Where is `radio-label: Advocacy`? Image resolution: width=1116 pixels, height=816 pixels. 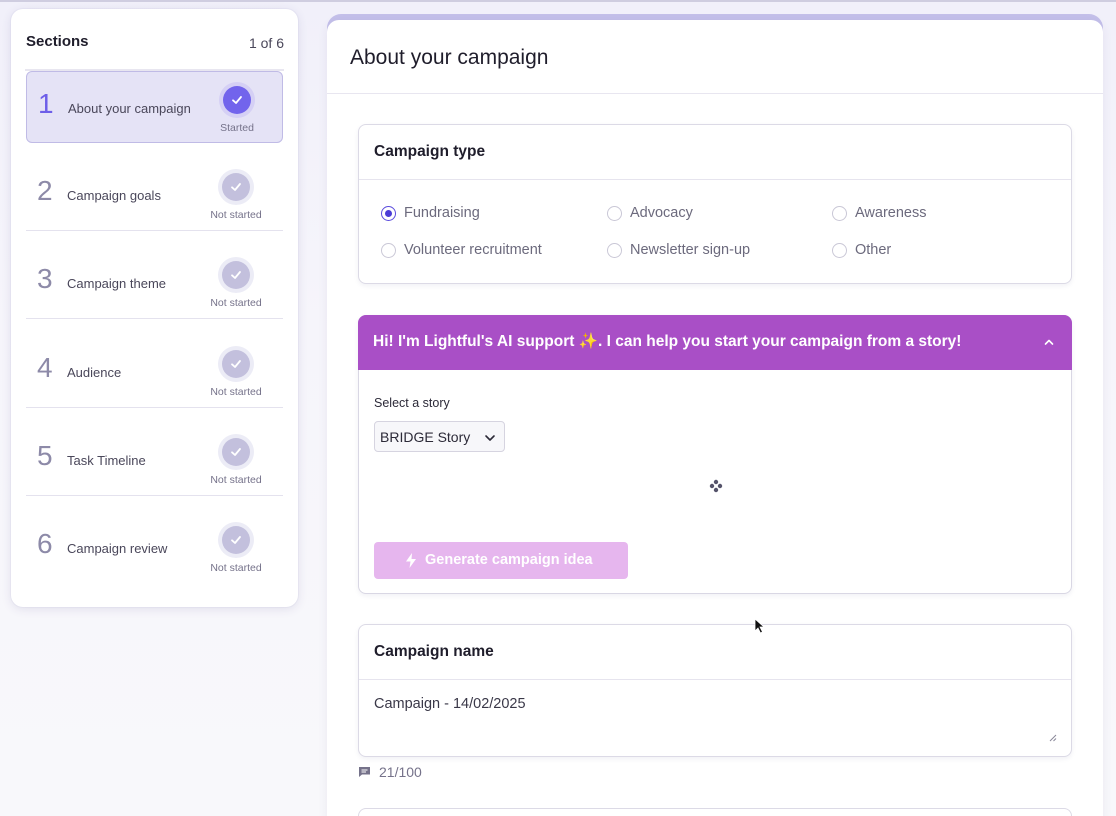 radio-label: Advocacy is located at coordinates (661, 213).